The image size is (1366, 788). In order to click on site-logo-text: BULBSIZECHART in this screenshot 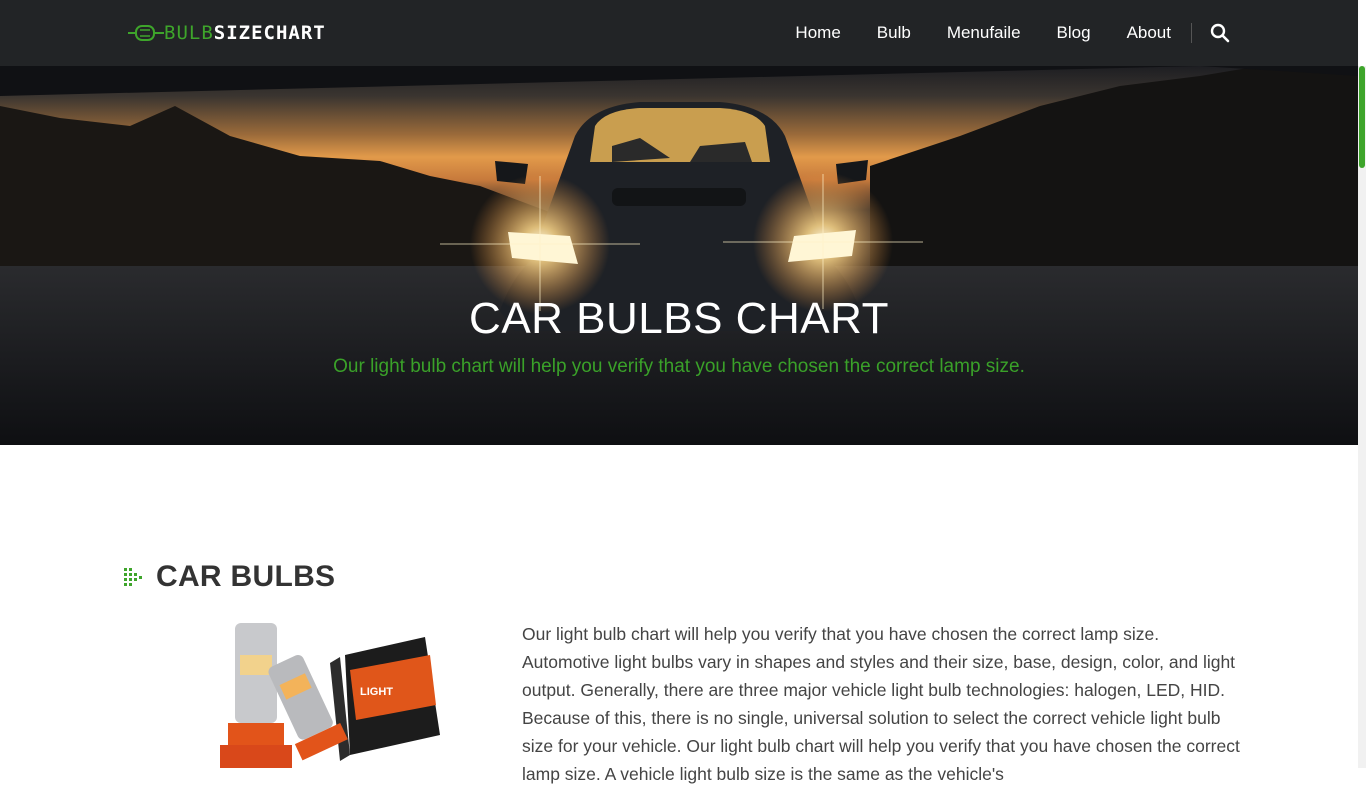, I will do `click(245, 33)`.